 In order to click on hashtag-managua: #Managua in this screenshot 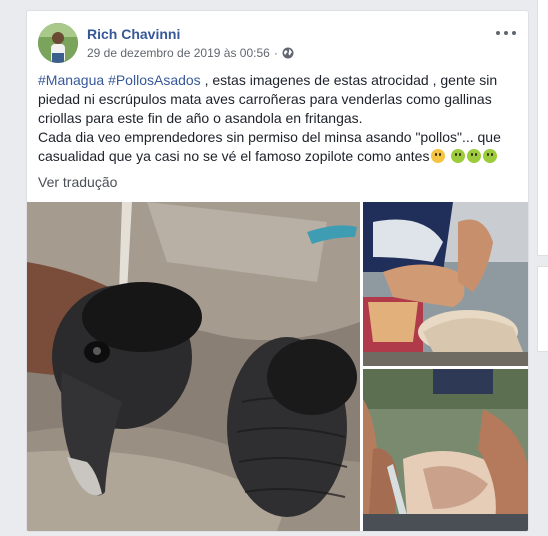, I will do `click(71, 80)`.